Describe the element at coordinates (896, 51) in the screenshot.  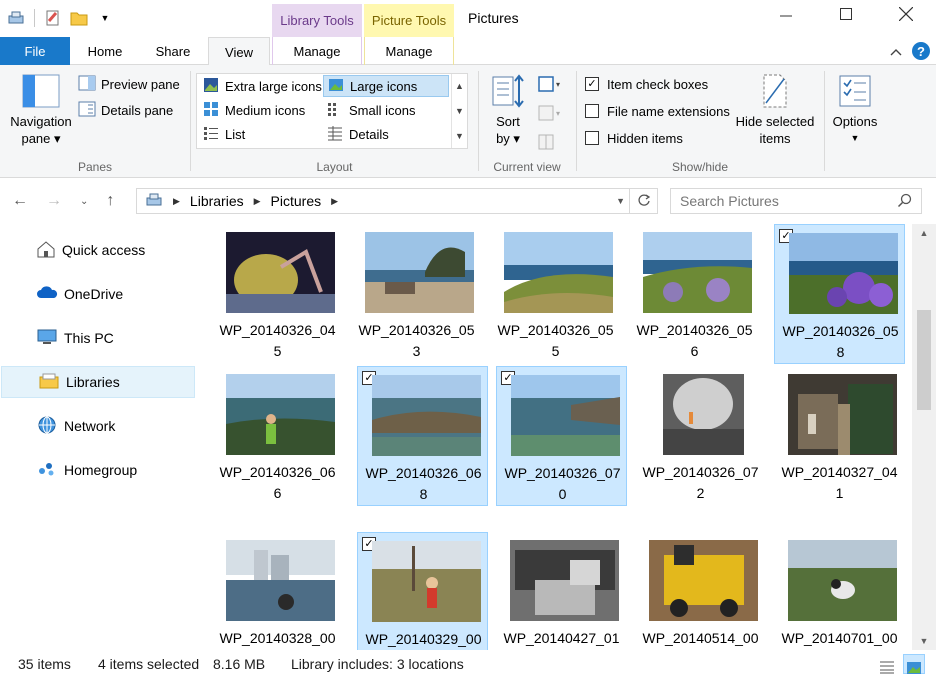
I see `collapse-ribbon-icon` at that location.